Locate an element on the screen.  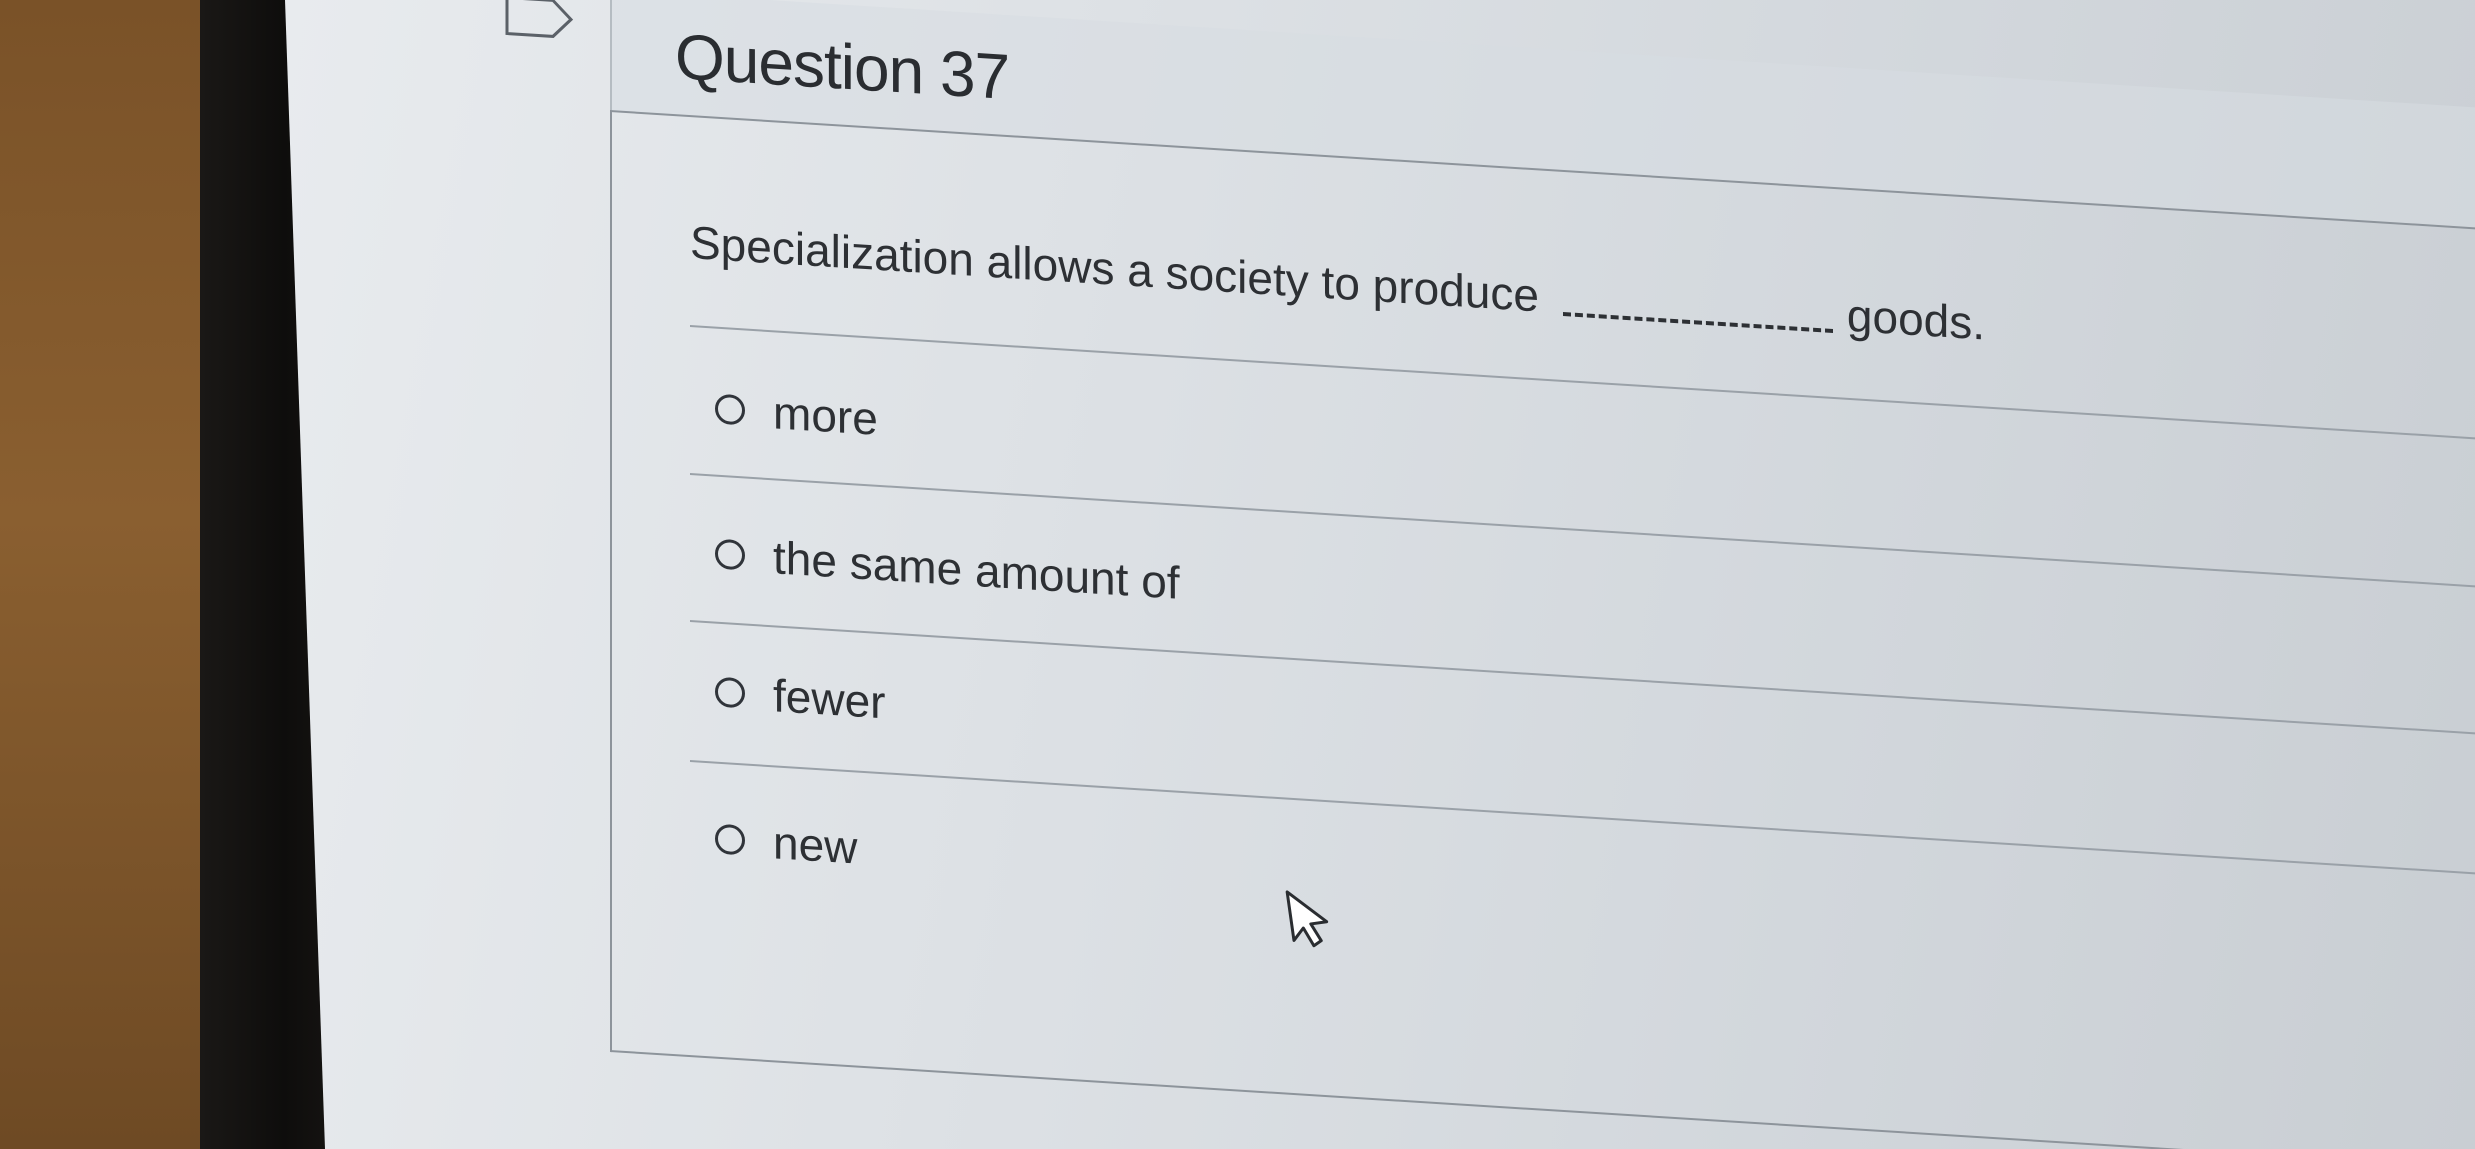
mouse-pointer-icon is located at coordinates (1307, 919).